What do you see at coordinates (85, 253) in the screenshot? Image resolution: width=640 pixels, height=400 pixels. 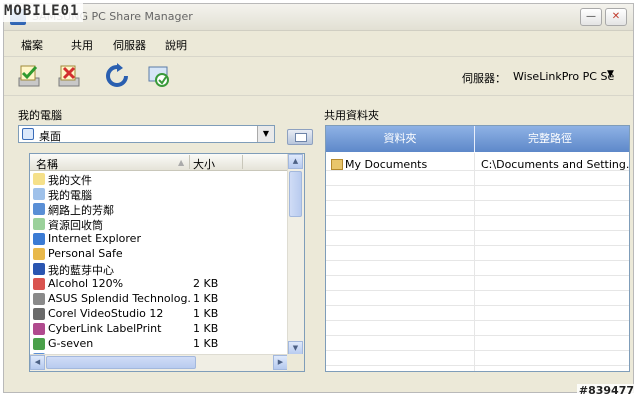 I see `file-name: Personal Safe` at bounding box center [85, 253].